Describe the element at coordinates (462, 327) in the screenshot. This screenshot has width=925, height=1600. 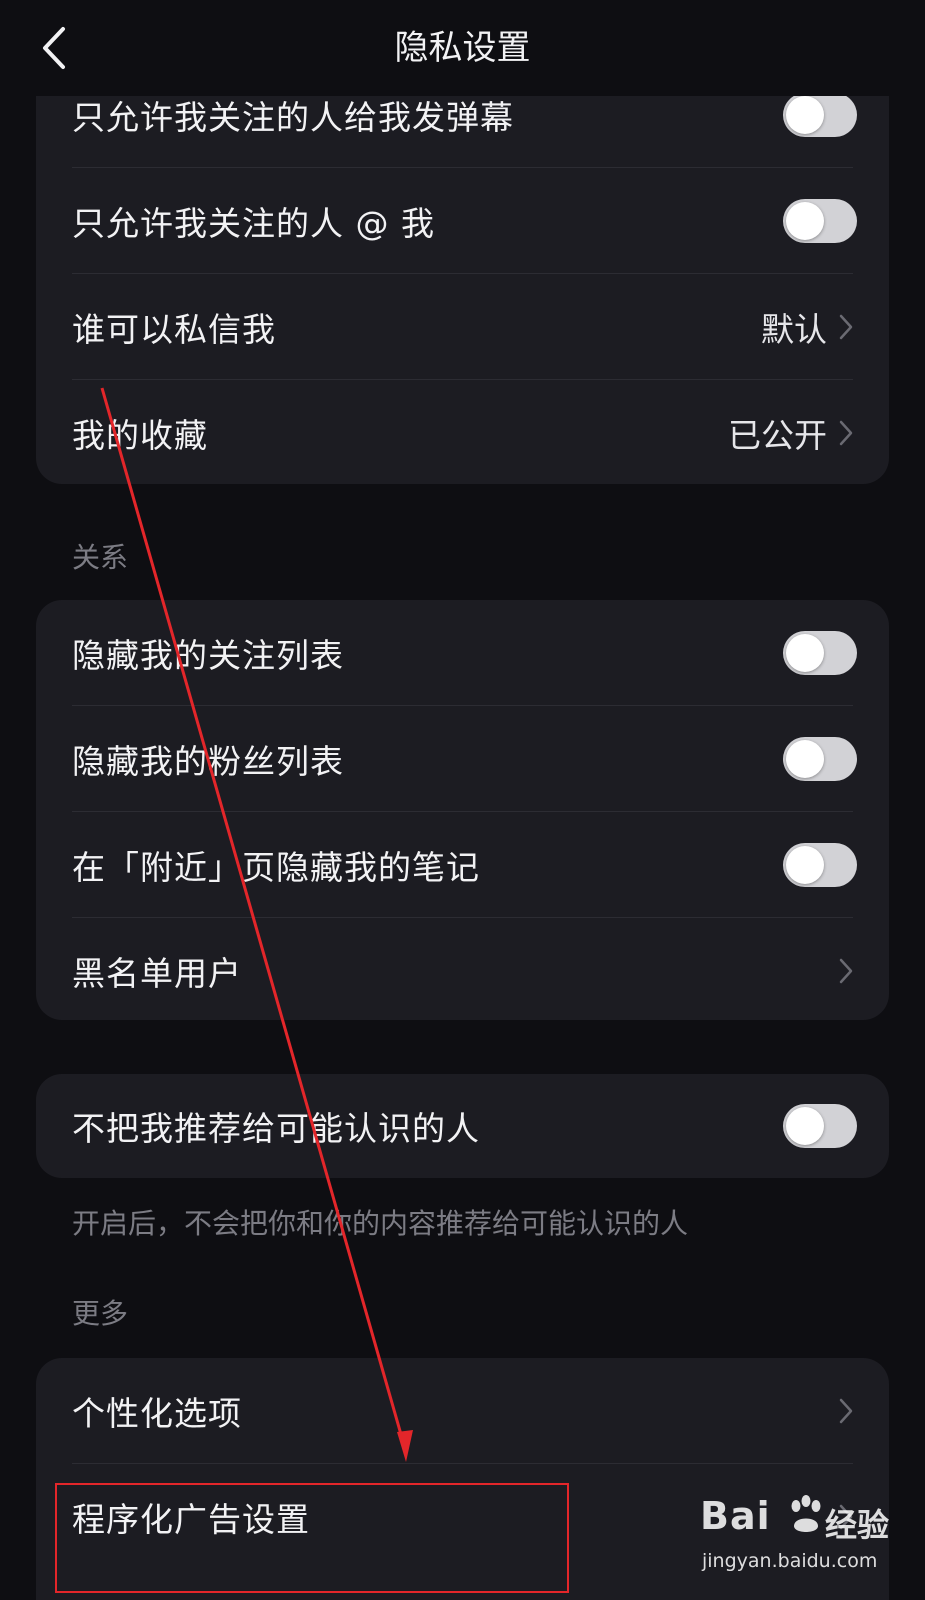
I see `row-who-can-message: 谁可以私信我 默认` at that location.